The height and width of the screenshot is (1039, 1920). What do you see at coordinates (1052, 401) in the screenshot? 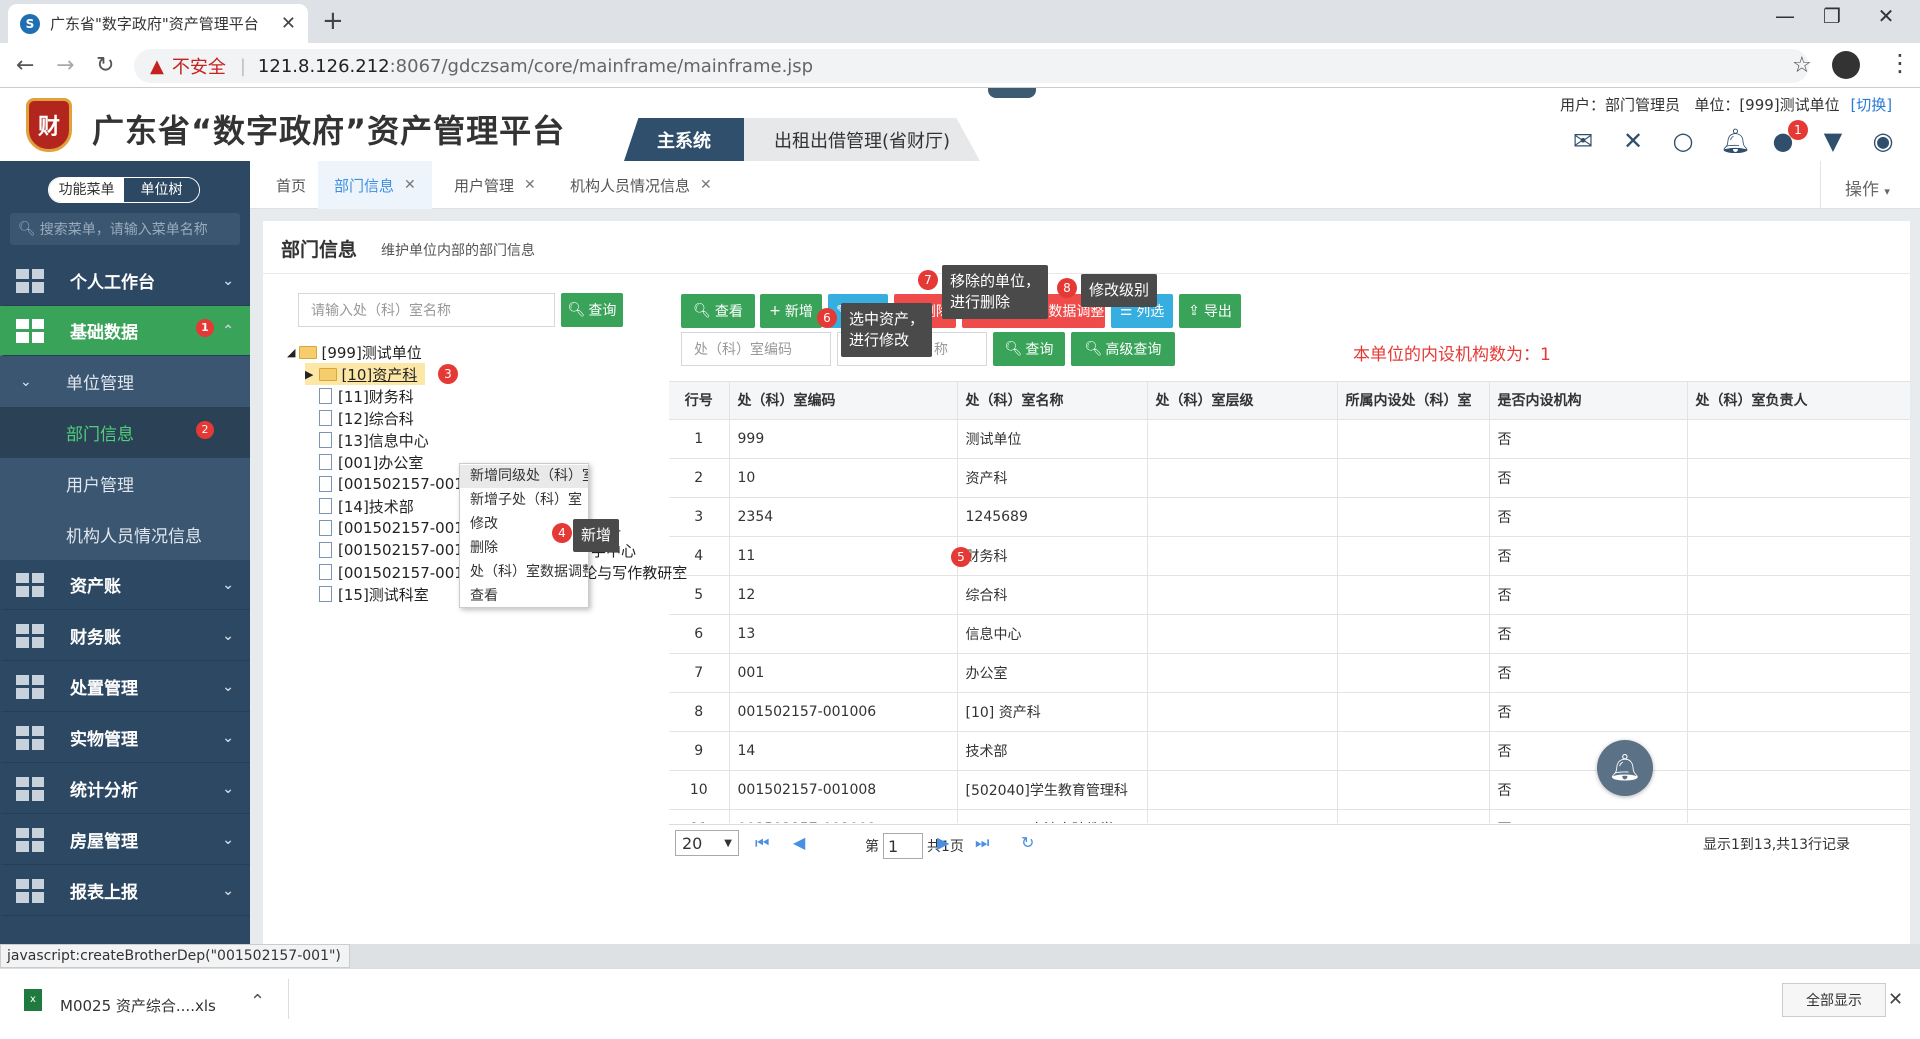
I see `table-header-cell: 处（科）室名称` at bounding box center [1052, 401].